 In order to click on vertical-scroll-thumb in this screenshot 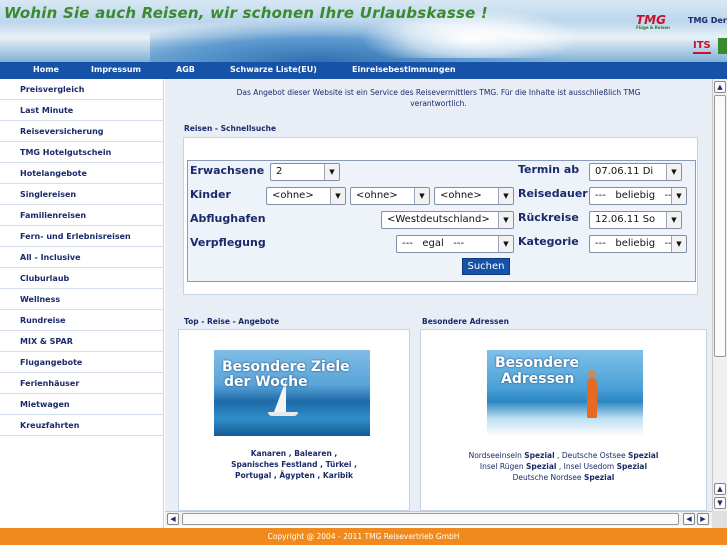, I will do `click(720, 226)`.